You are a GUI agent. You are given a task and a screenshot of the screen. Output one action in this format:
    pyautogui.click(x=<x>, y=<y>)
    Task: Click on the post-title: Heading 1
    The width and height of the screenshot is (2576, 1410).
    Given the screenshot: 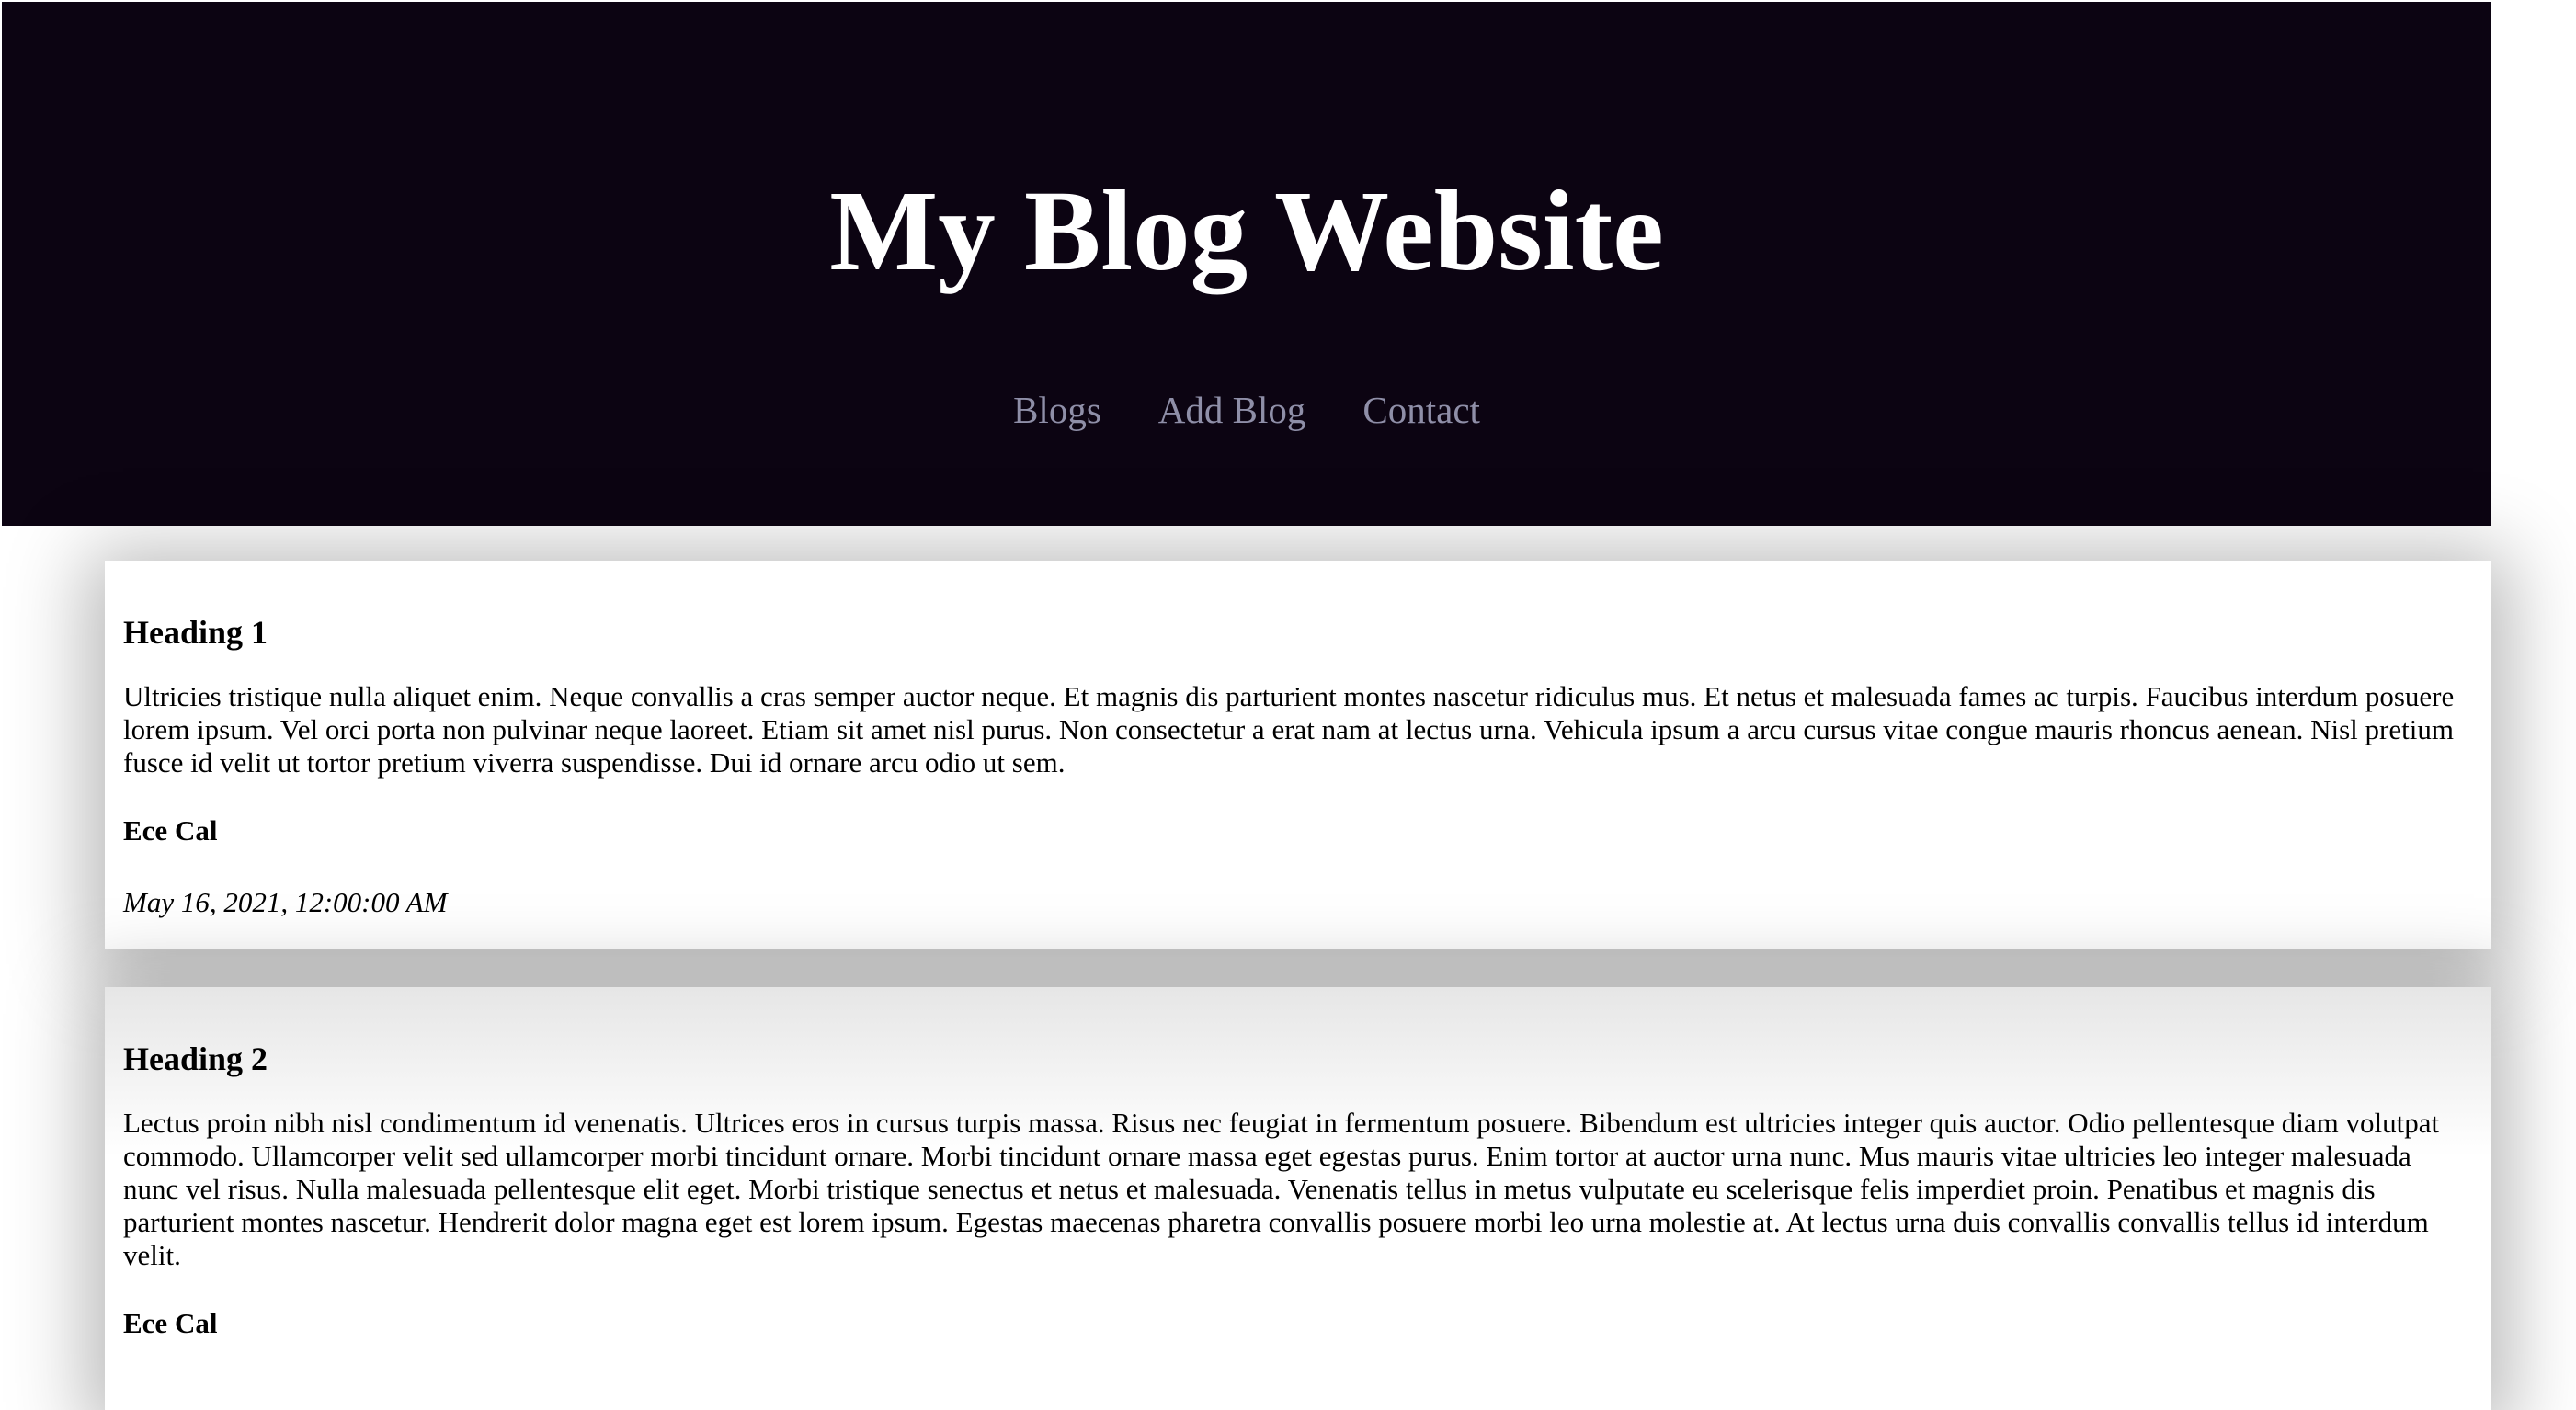 What is the action you would take?
    pyautogui.click(x=195, y=632)
    